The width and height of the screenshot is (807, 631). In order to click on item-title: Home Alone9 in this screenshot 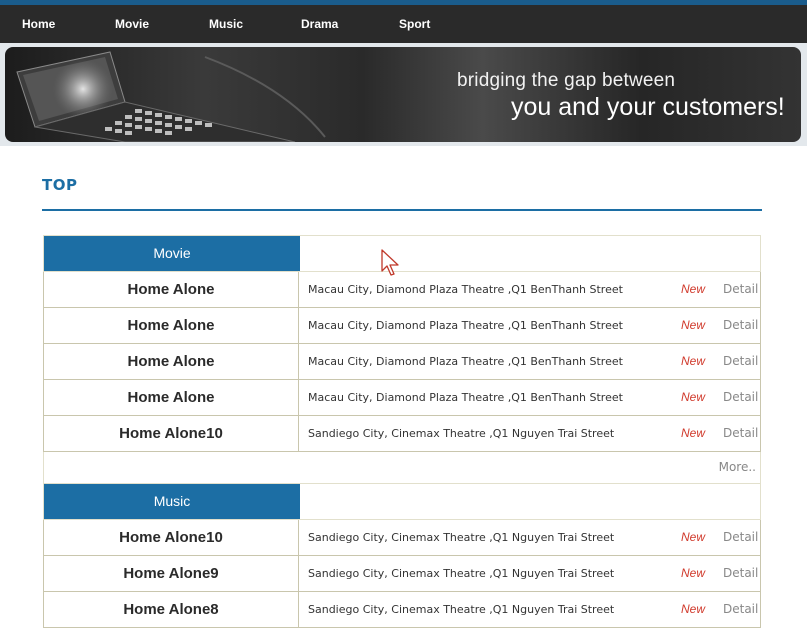, I will do `click(171, 573)`.